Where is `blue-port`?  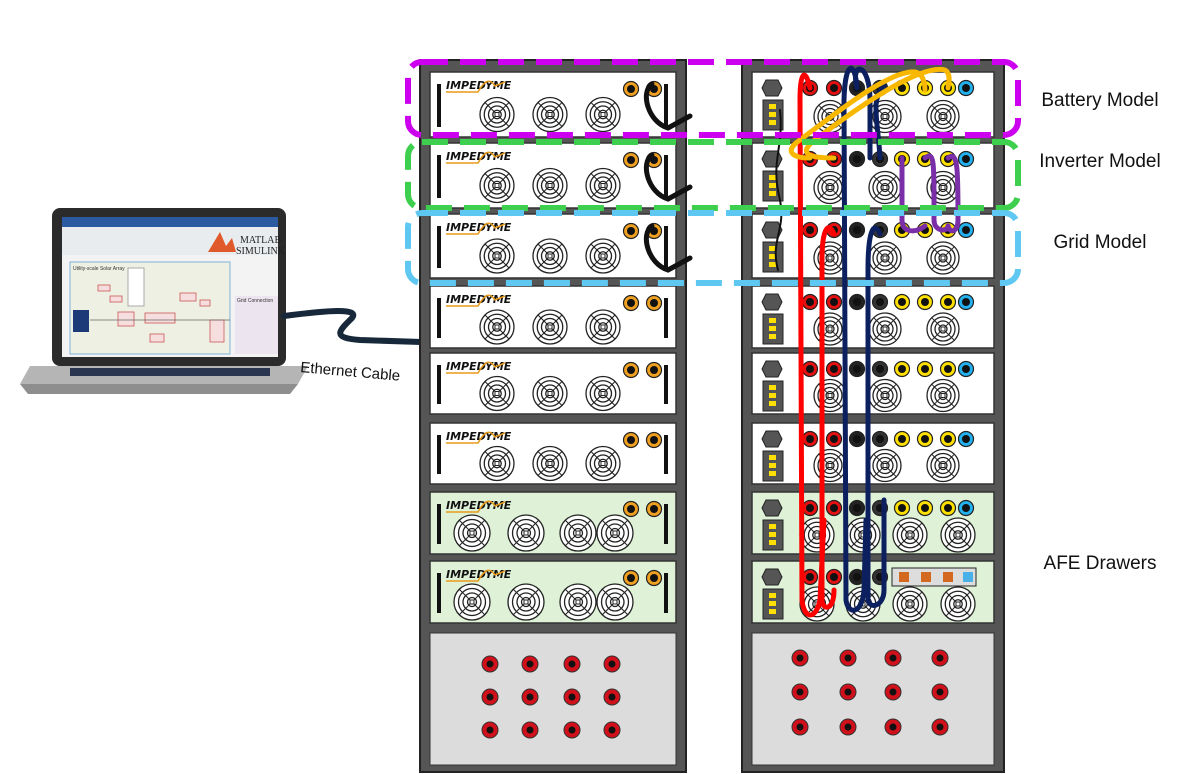
blue-port is located at coordinates (968, 577).